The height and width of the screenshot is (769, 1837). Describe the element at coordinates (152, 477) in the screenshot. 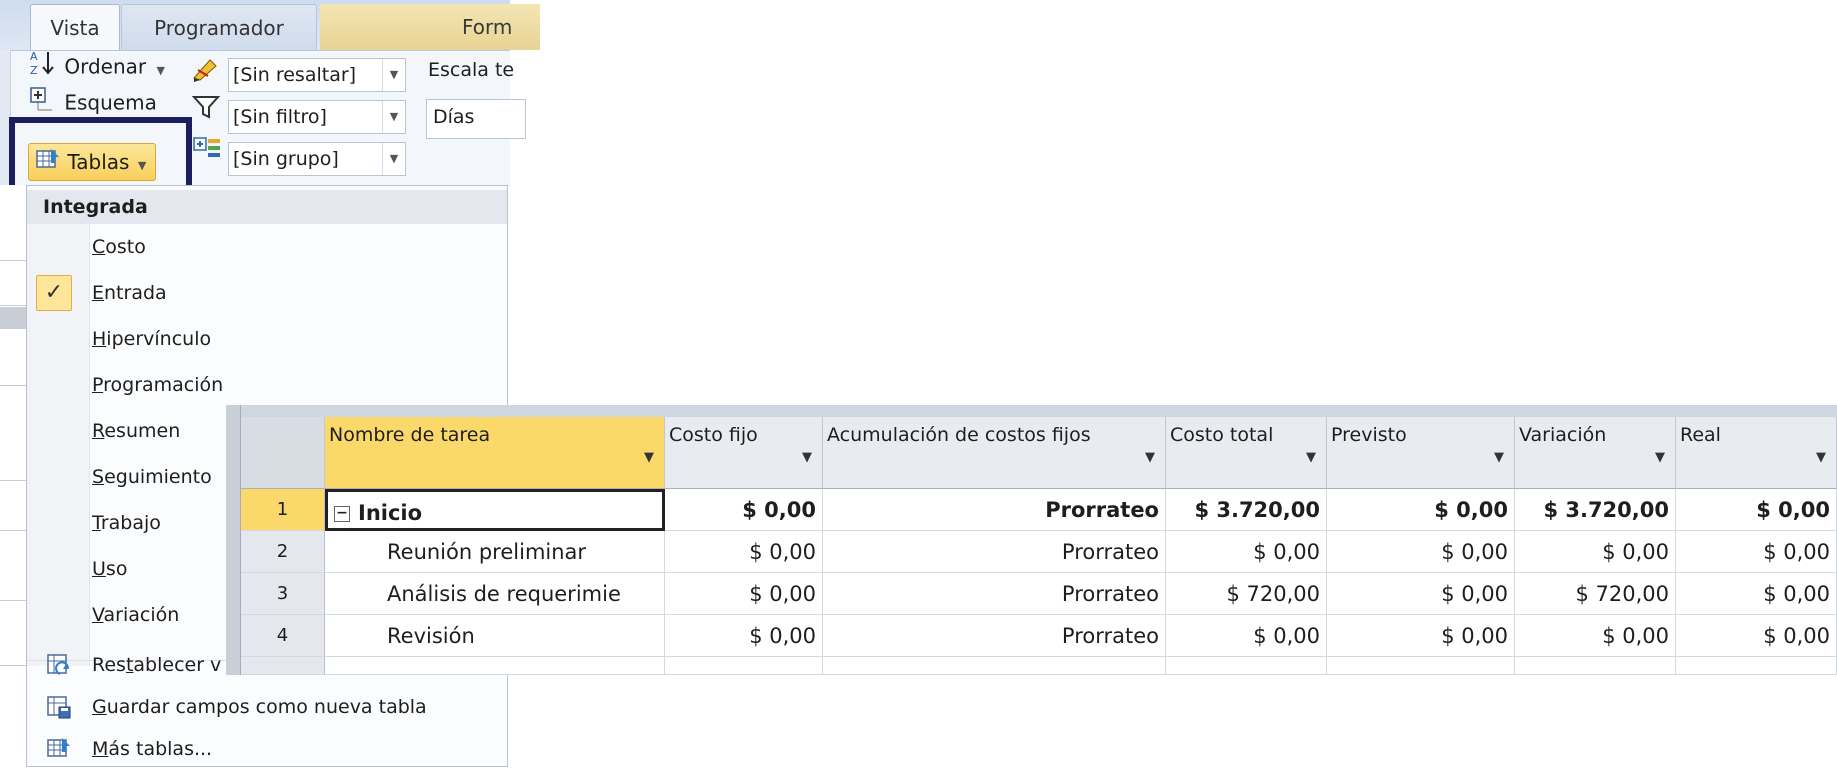

I see `menu-item-seguimiento: Seguimiento` at that location.